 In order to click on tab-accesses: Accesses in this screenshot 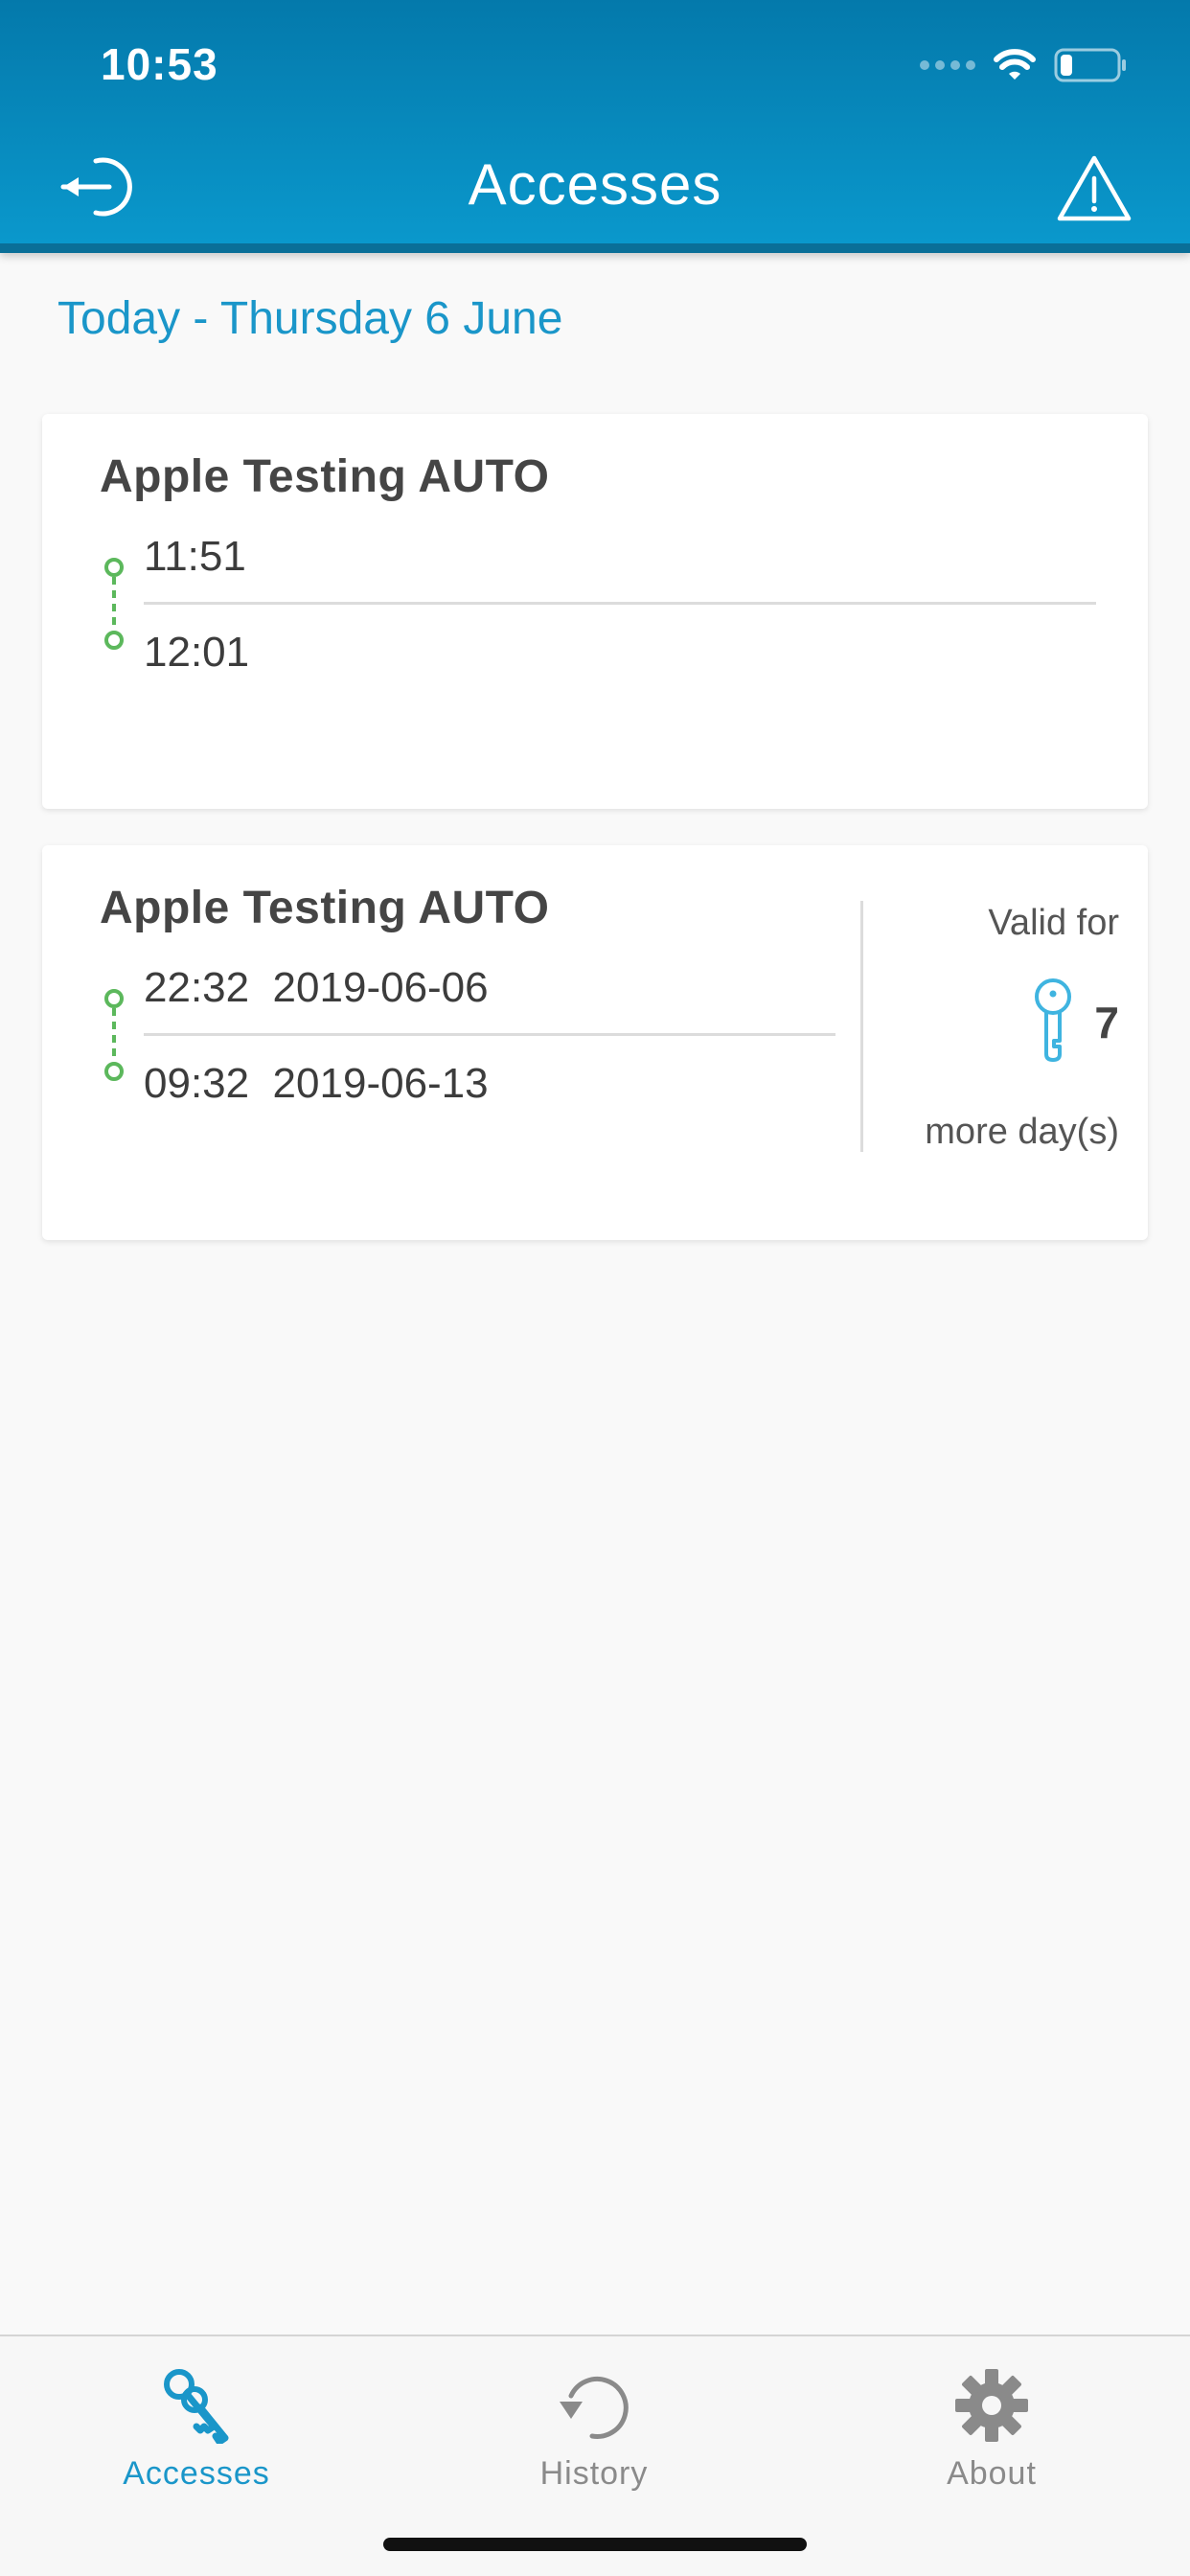, I will do `click(197, 2426)`.